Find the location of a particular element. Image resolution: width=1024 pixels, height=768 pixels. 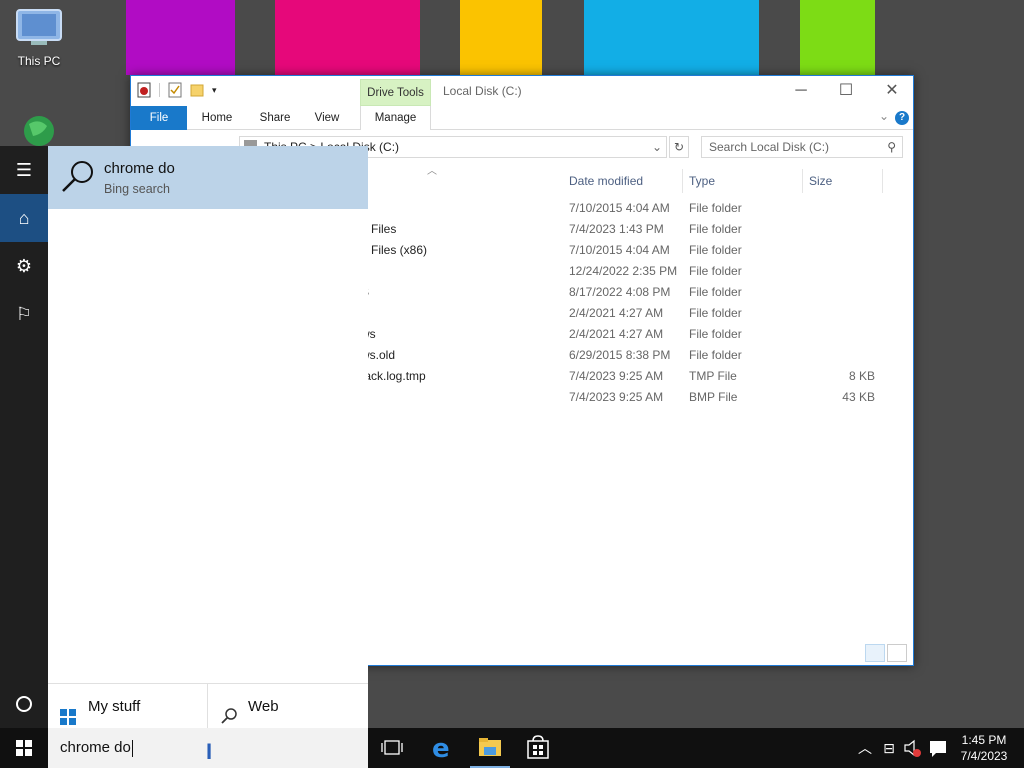

search-icon is located at coordinates (78, 178).